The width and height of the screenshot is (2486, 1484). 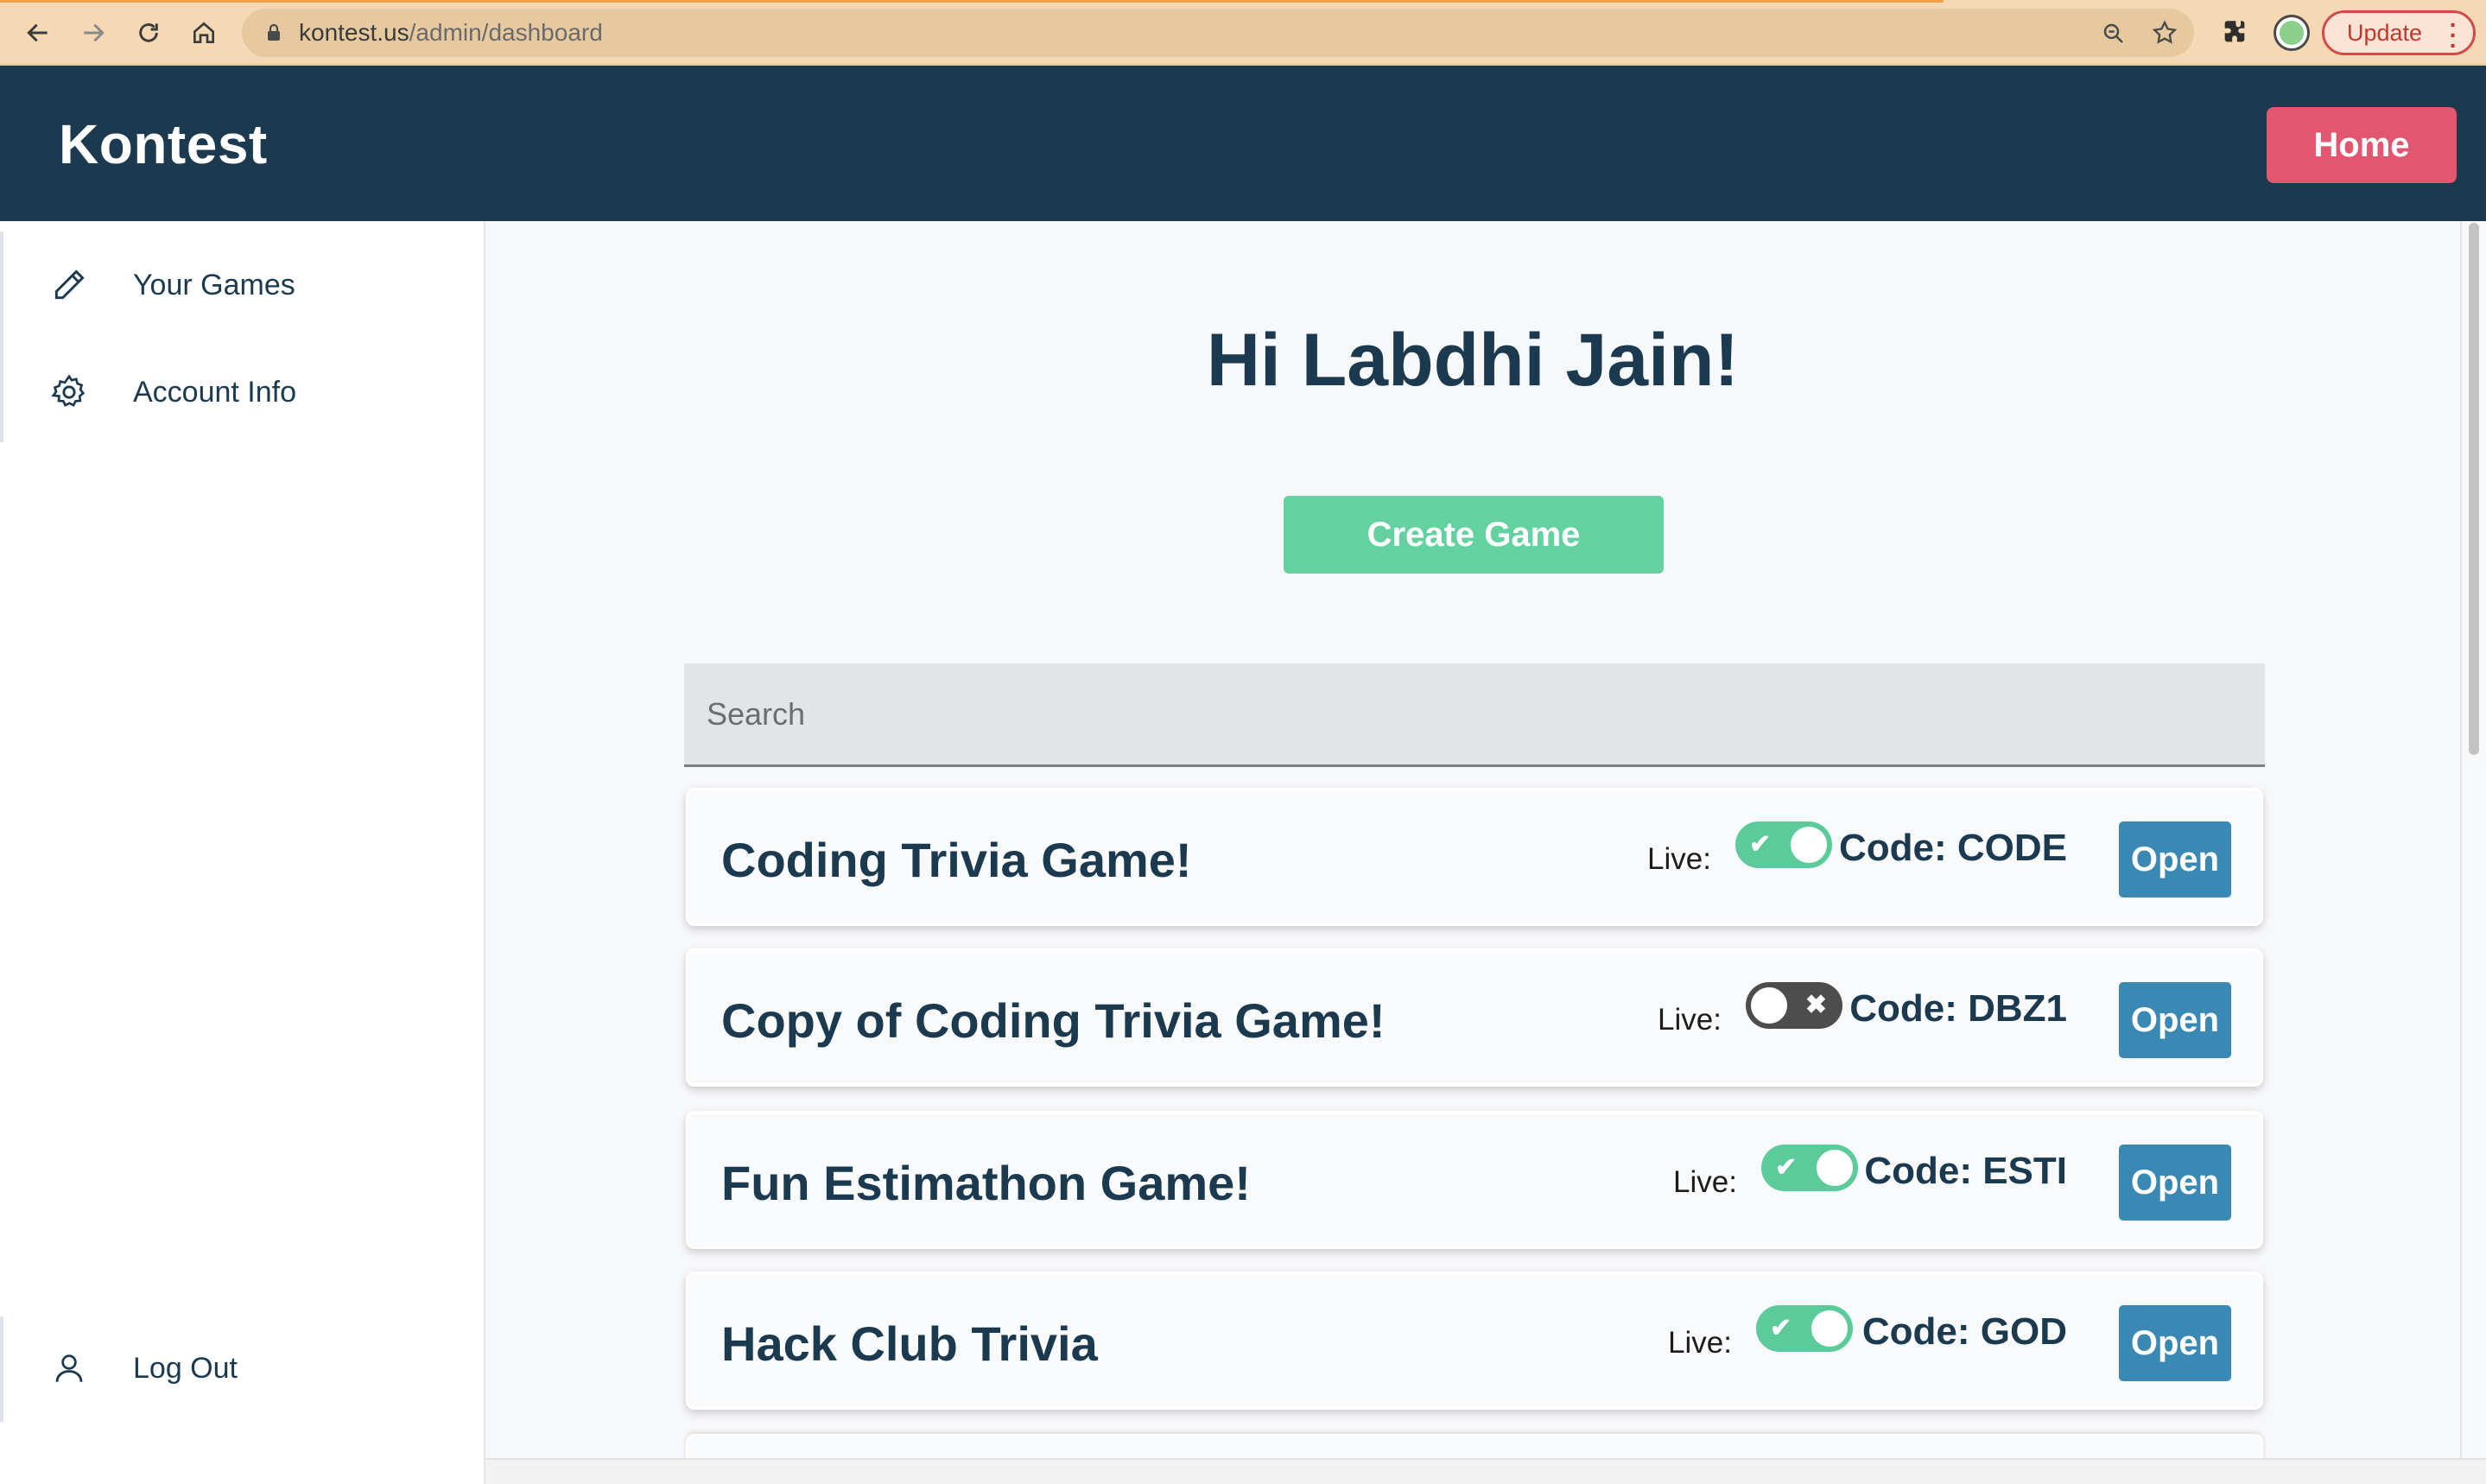 I want to click on address-bar: kontest.us/admin/dashboard, so click(x=1218, y=33).